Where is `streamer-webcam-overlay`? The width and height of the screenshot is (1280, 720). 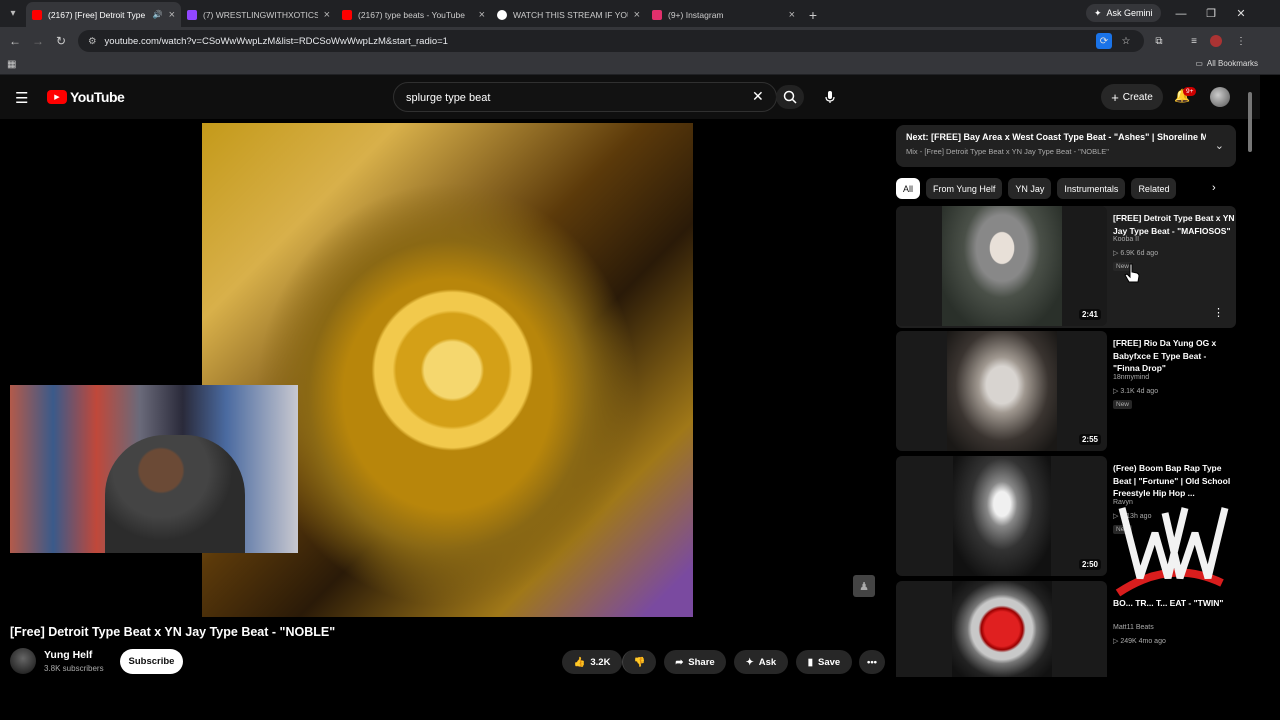
streamer-webcam-overlay is located at coordinates (154, 469).